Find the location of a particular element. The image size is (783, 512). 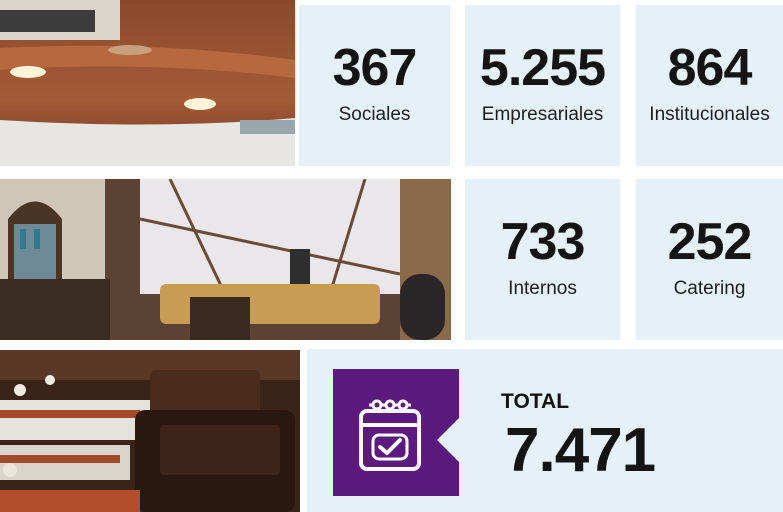

stat-value: 252 is located at coordinates (710, 242).